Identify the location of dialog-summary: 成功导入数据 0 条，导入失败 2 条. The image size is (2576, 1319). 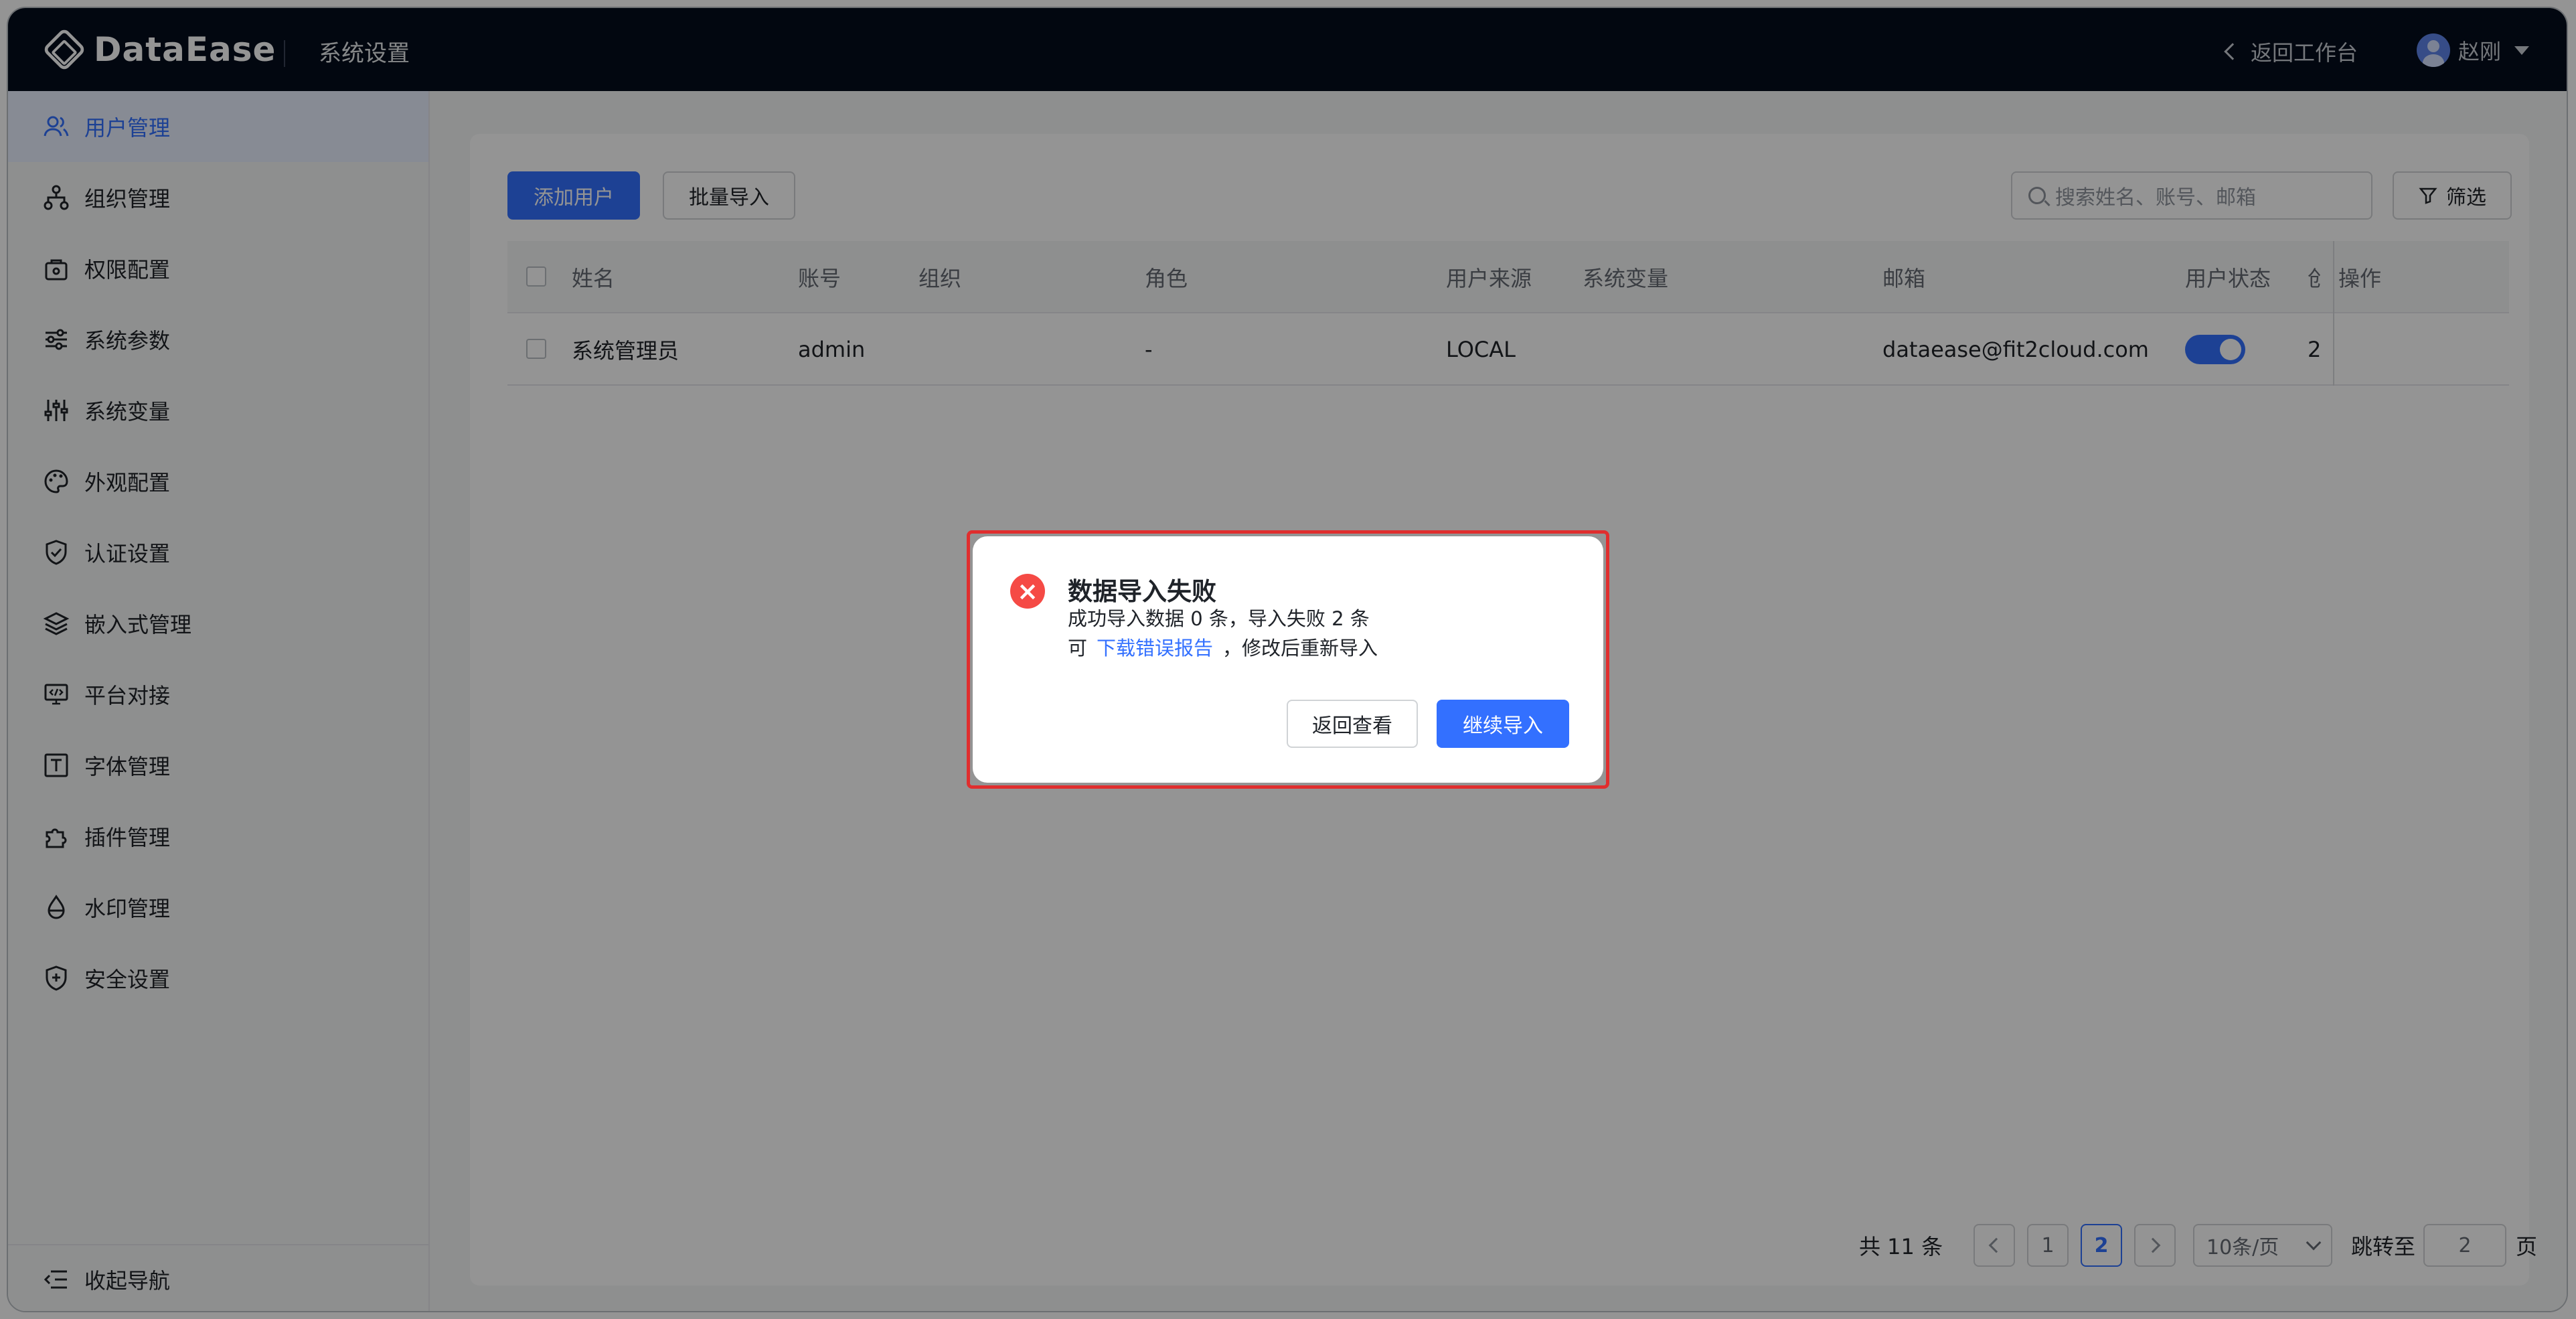
(1219, 618).